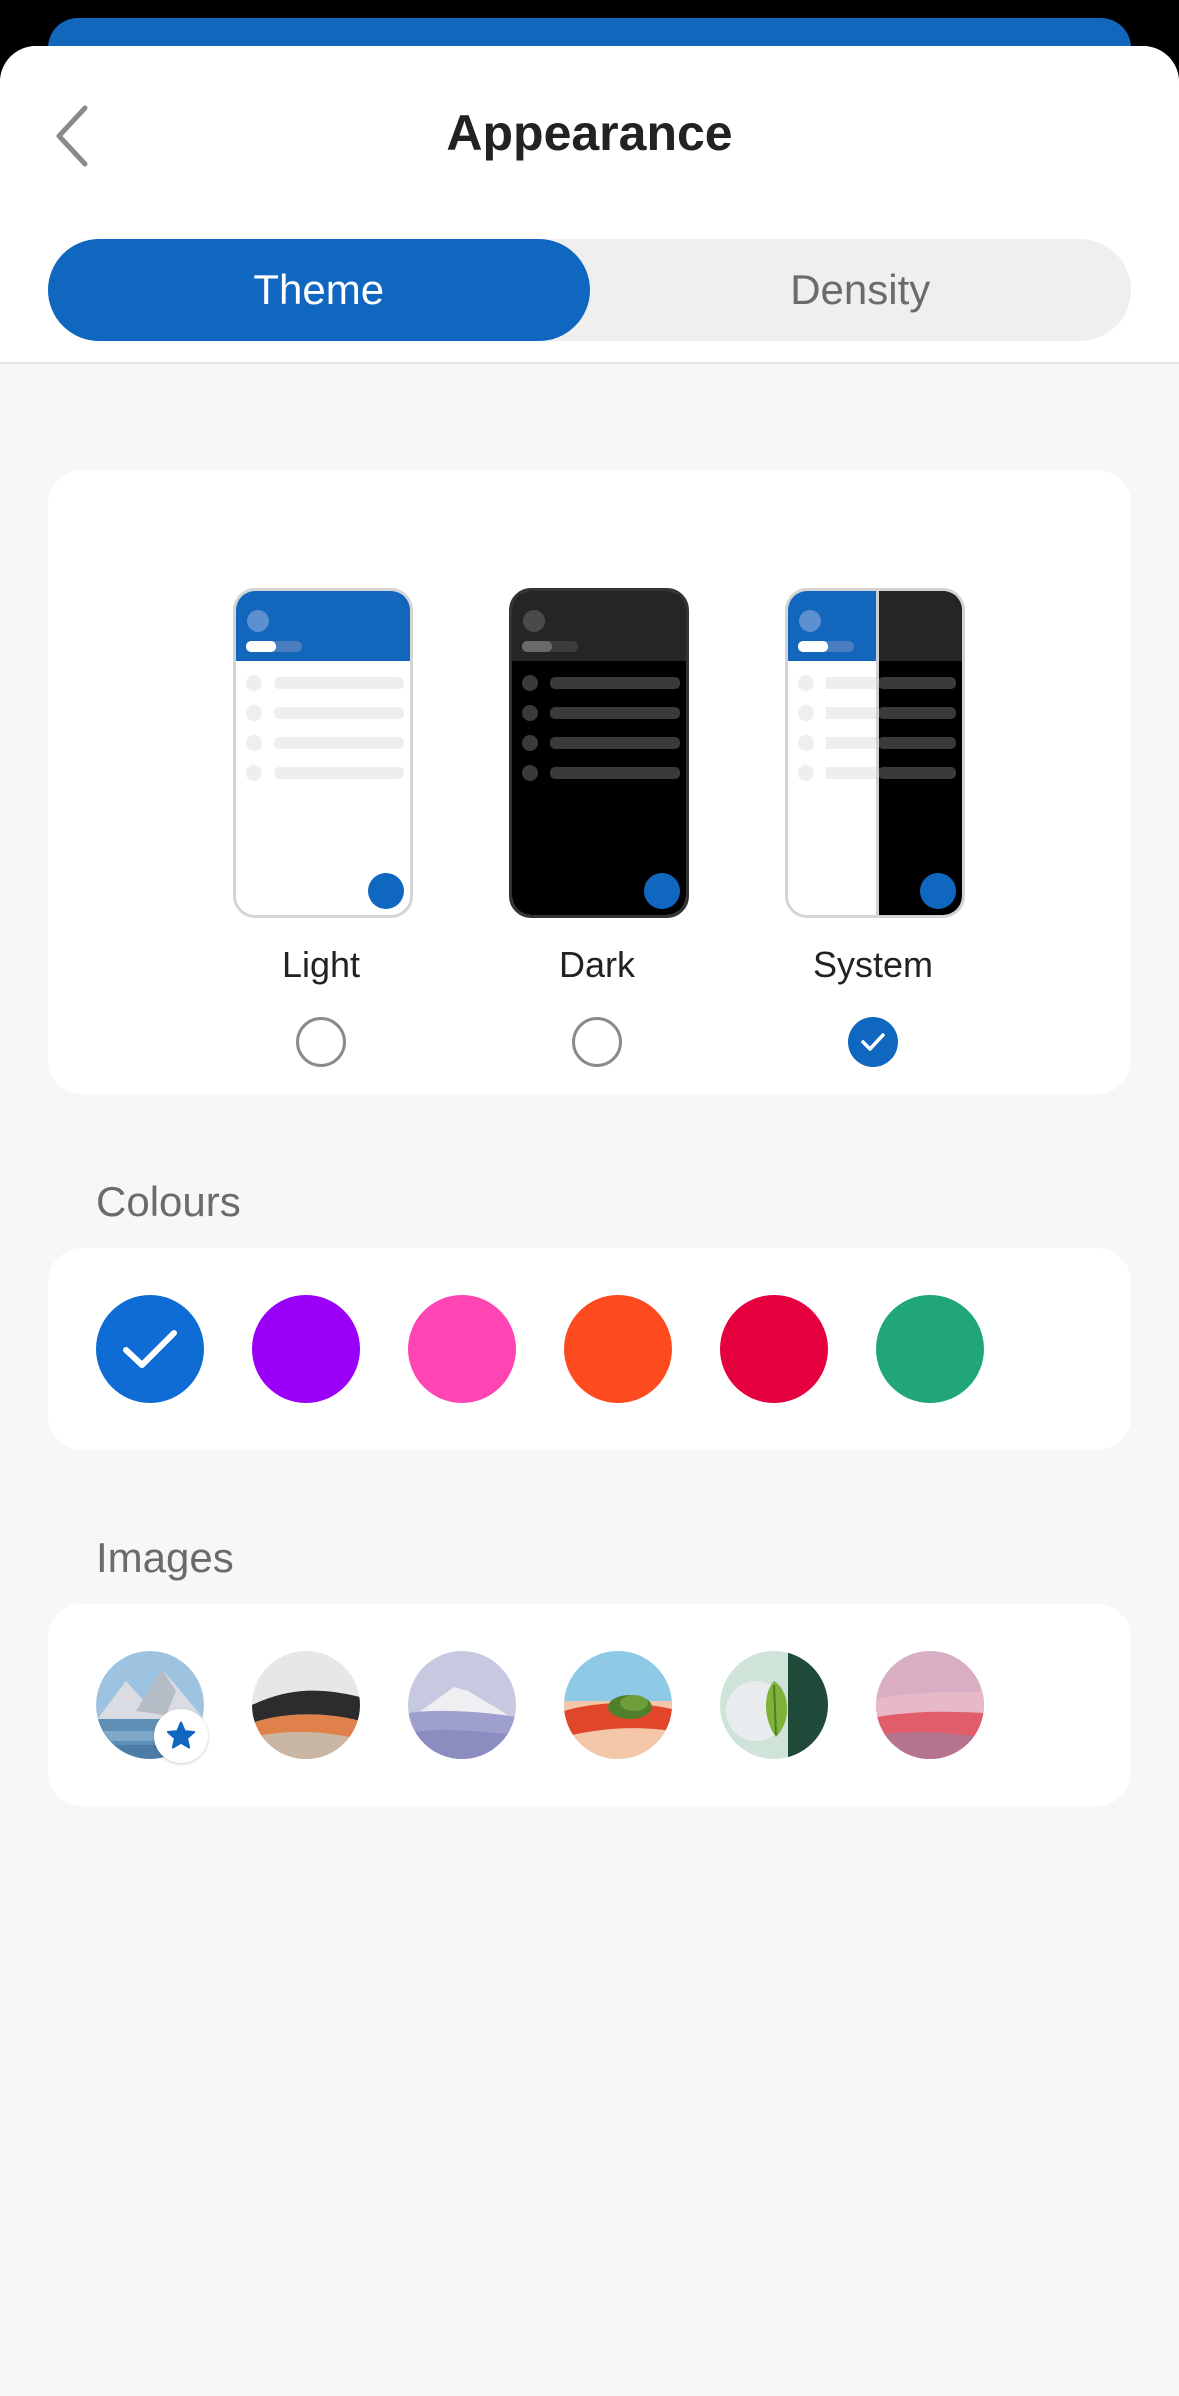 This screenshot has height=2396, width=1179. Describe the element at coordinates (596, 964) in the screenshot. I see `theme-label-dark: Dark` at that location.